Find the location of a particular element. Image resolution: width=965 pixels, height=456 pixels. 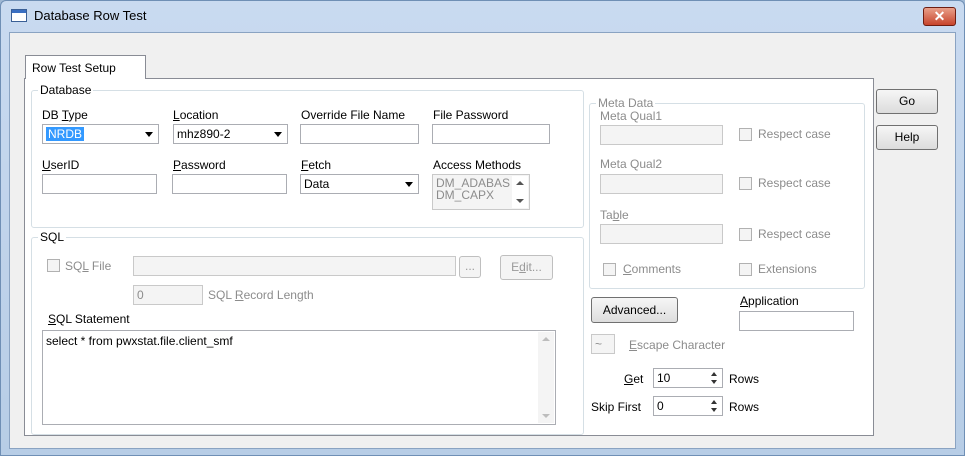

sql-file-label: SQL File is located at coordinates (88, 266).